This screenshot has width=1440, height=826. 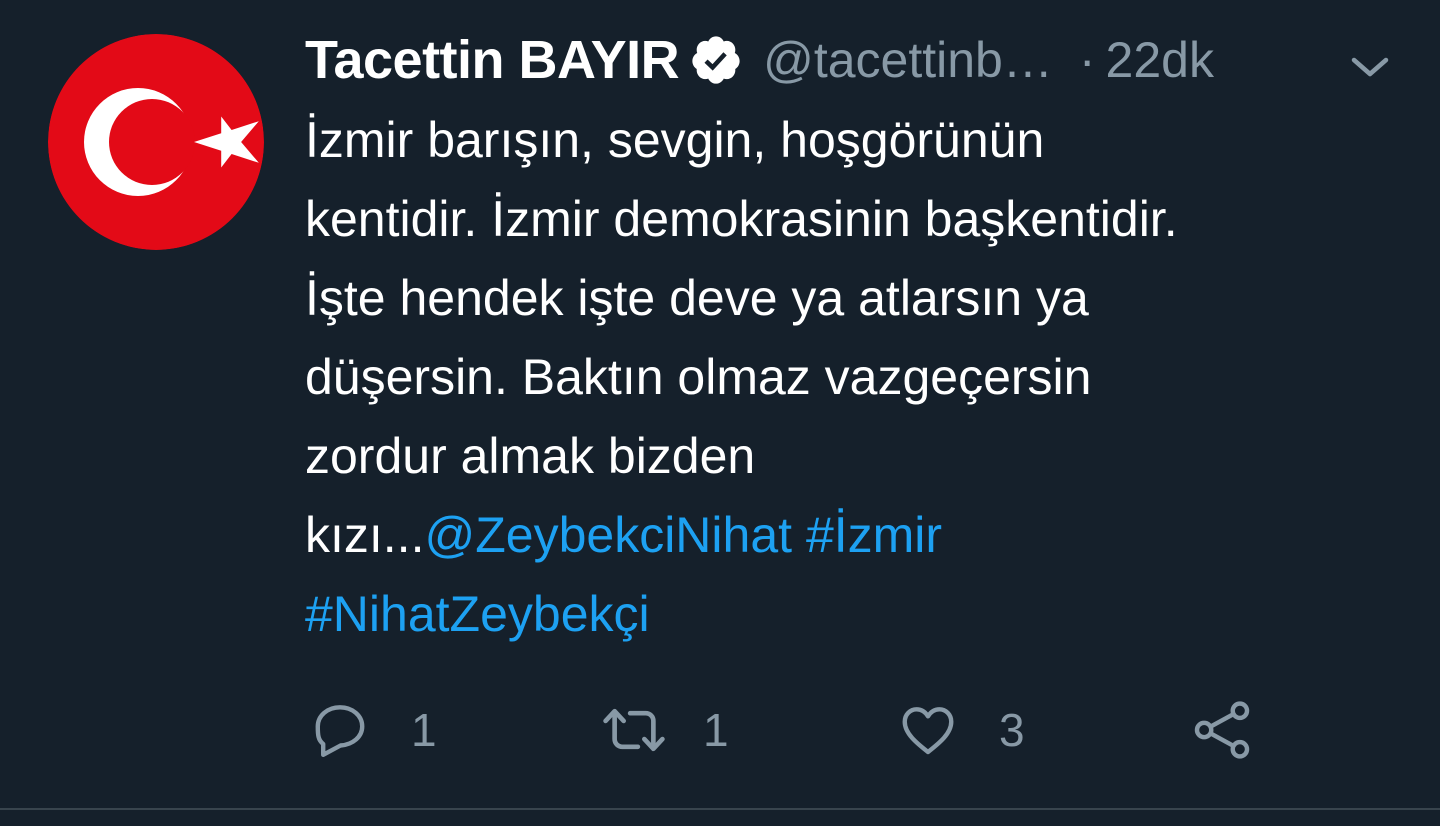 I want to click on divider, so click(x=720, y=809).